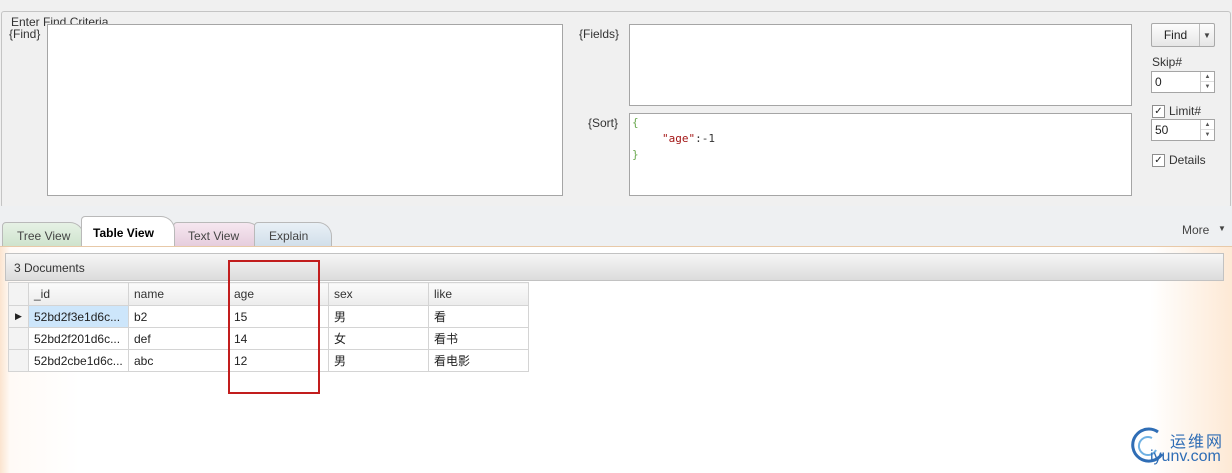  Describe the element at coordinates (123, 233) in the screenshot. I see `tab-label: Table View` at that location.